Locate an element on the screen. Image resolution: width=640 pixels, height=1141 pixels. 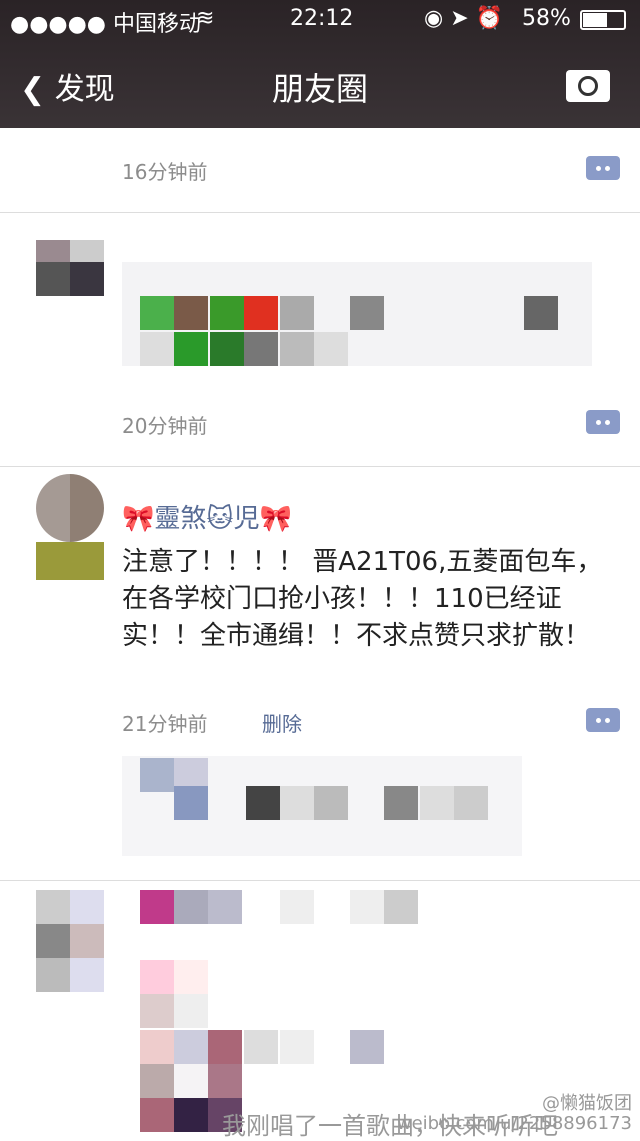
battery-percent: 58% is located at coordinates (546, 18).